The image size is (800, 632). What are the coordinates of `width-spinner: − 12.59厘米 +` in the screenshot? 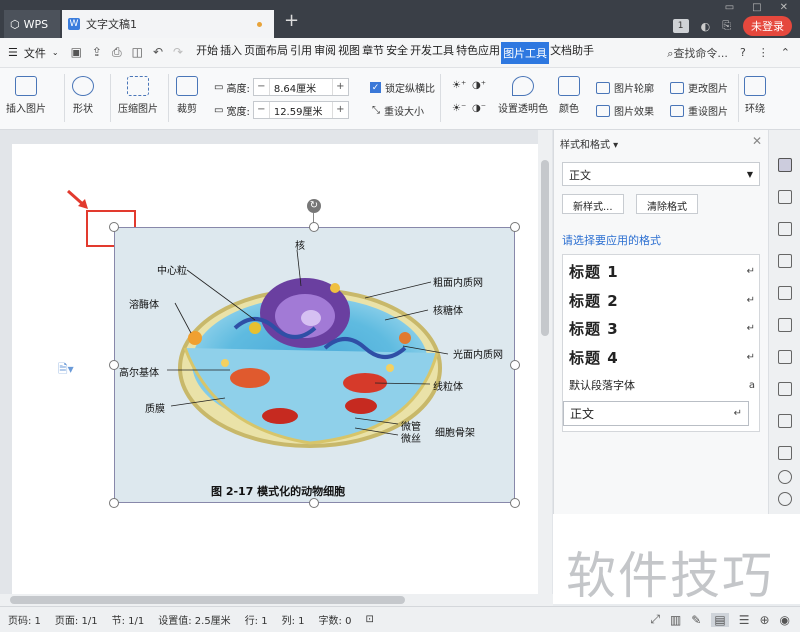 It's located at (300, 110).